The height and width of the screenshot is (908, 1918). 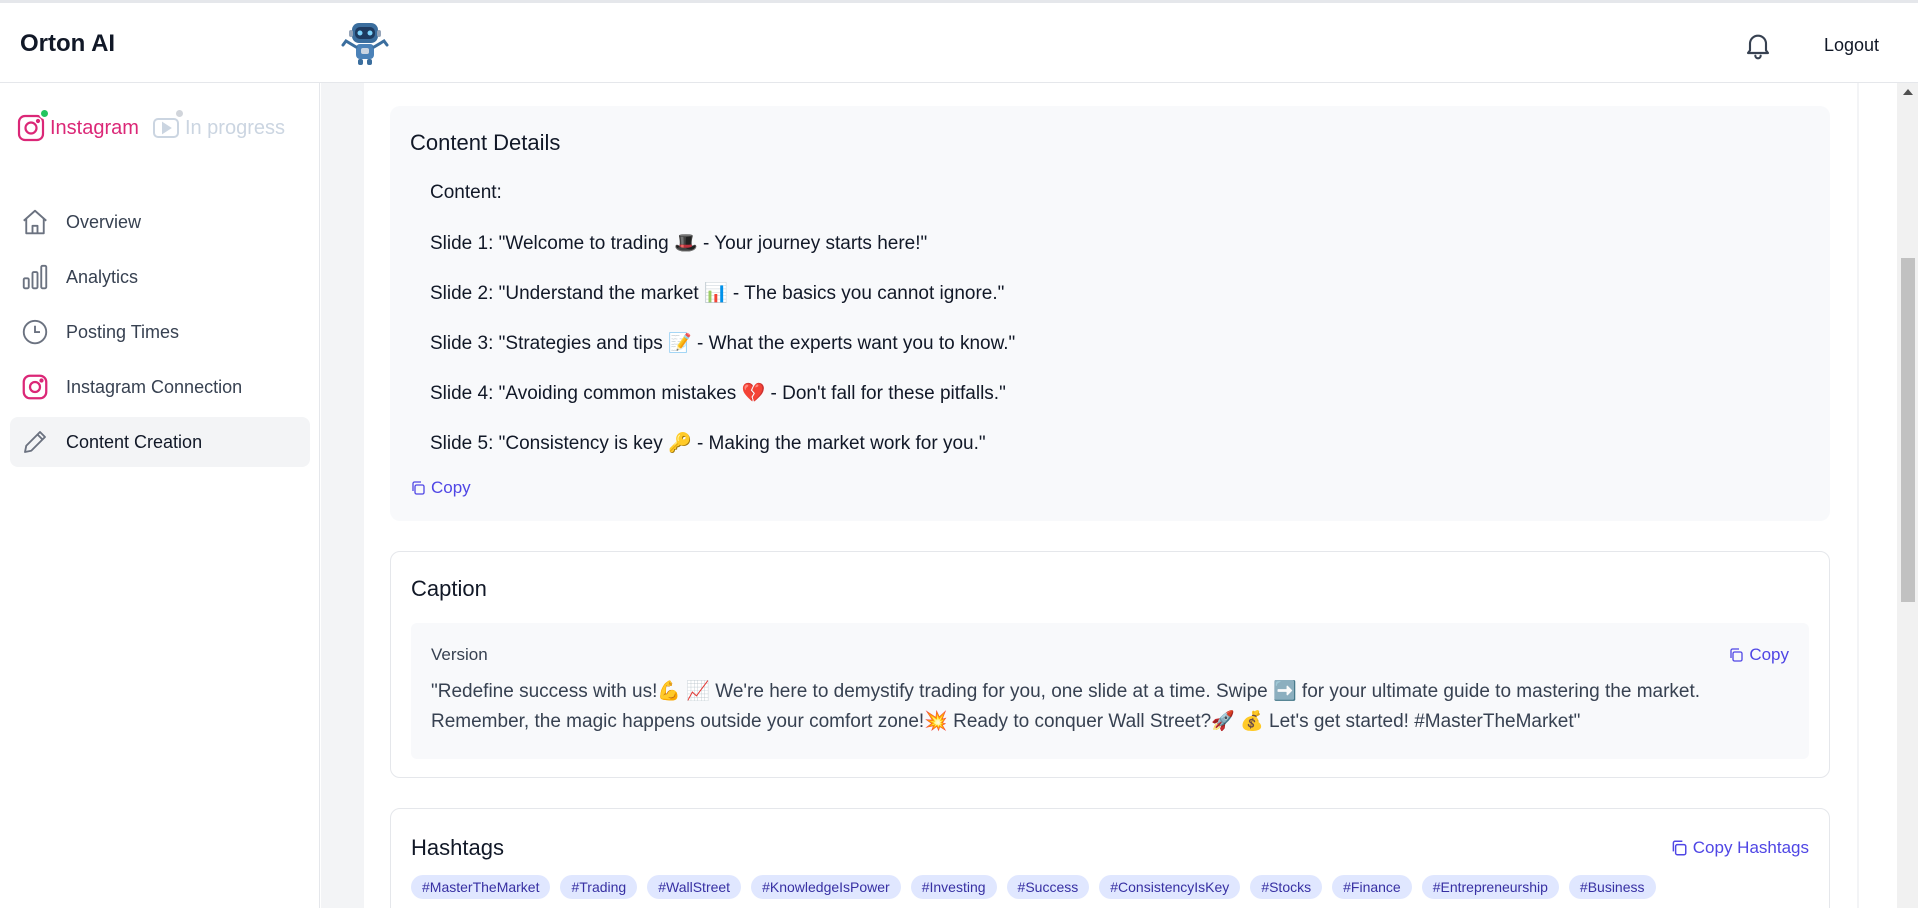 I want to click on hashtag-chip: #Trading, so click(x=599, y=887).